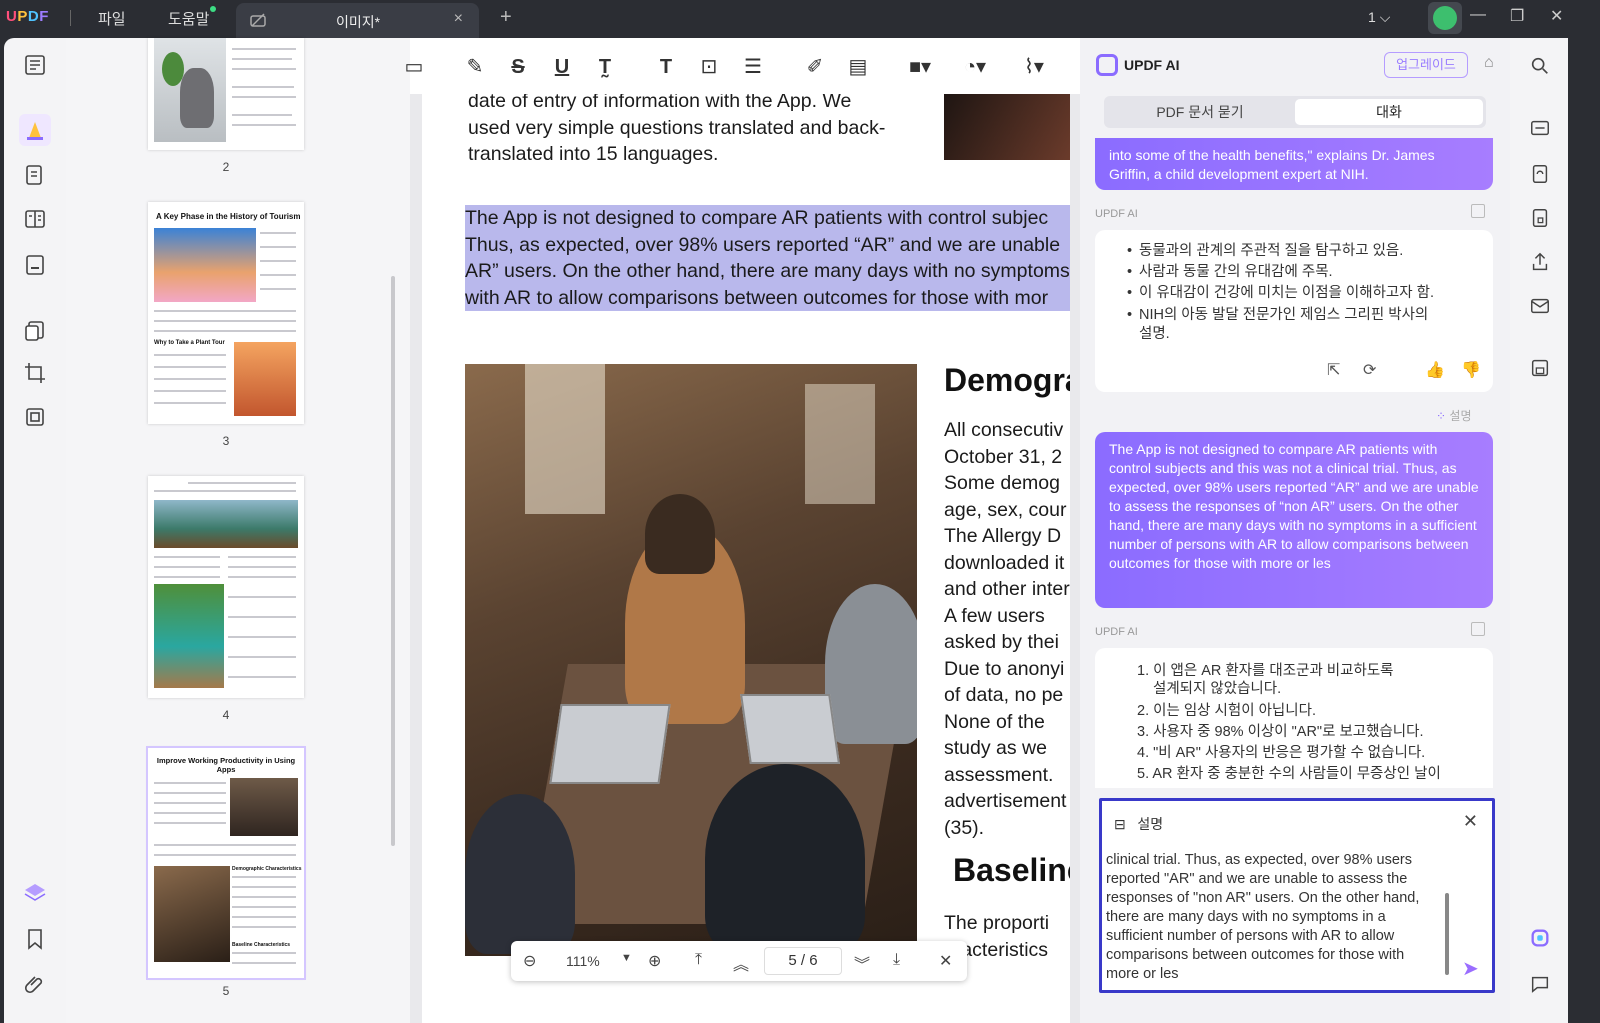 Image resolution: width=1600 pixels, height=1023 pixels. What do you see at coordinates (188, 18) in the screenshot?
I see `menu-help: 도움말` at bounding box center [188, 18].